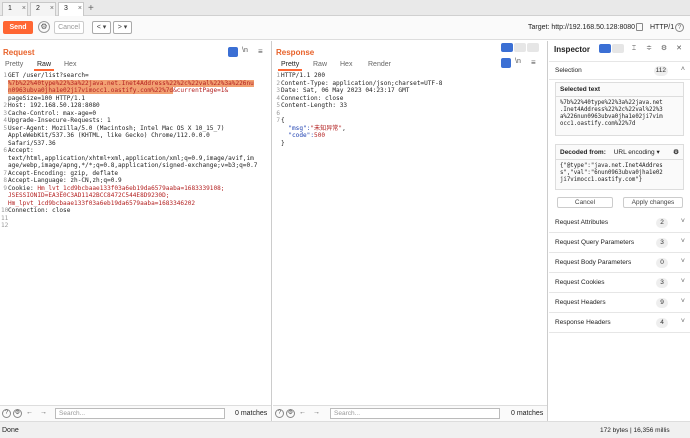 The image size is (690, 438). I want to click on align-icon: ⌶, so click(634, 48).